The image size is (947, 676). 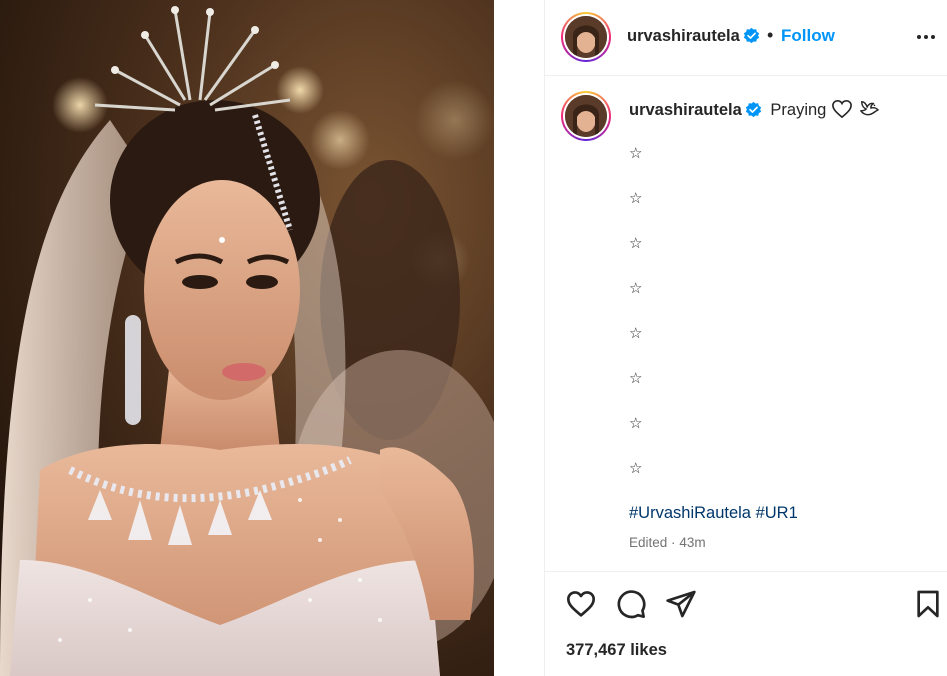 I want to click on comment-bubble-icon, so click(x=631, y=604).